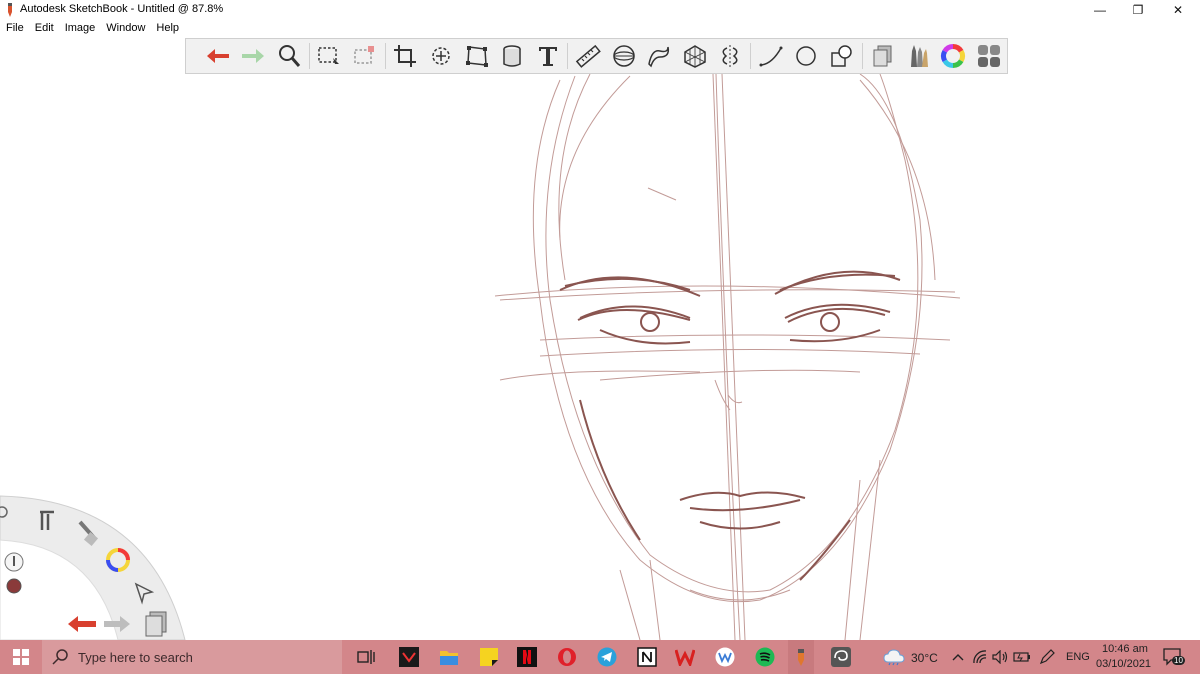 The width and height of the screenshot is (1200, 674). I want to click on layers-button, so click(883, 56).